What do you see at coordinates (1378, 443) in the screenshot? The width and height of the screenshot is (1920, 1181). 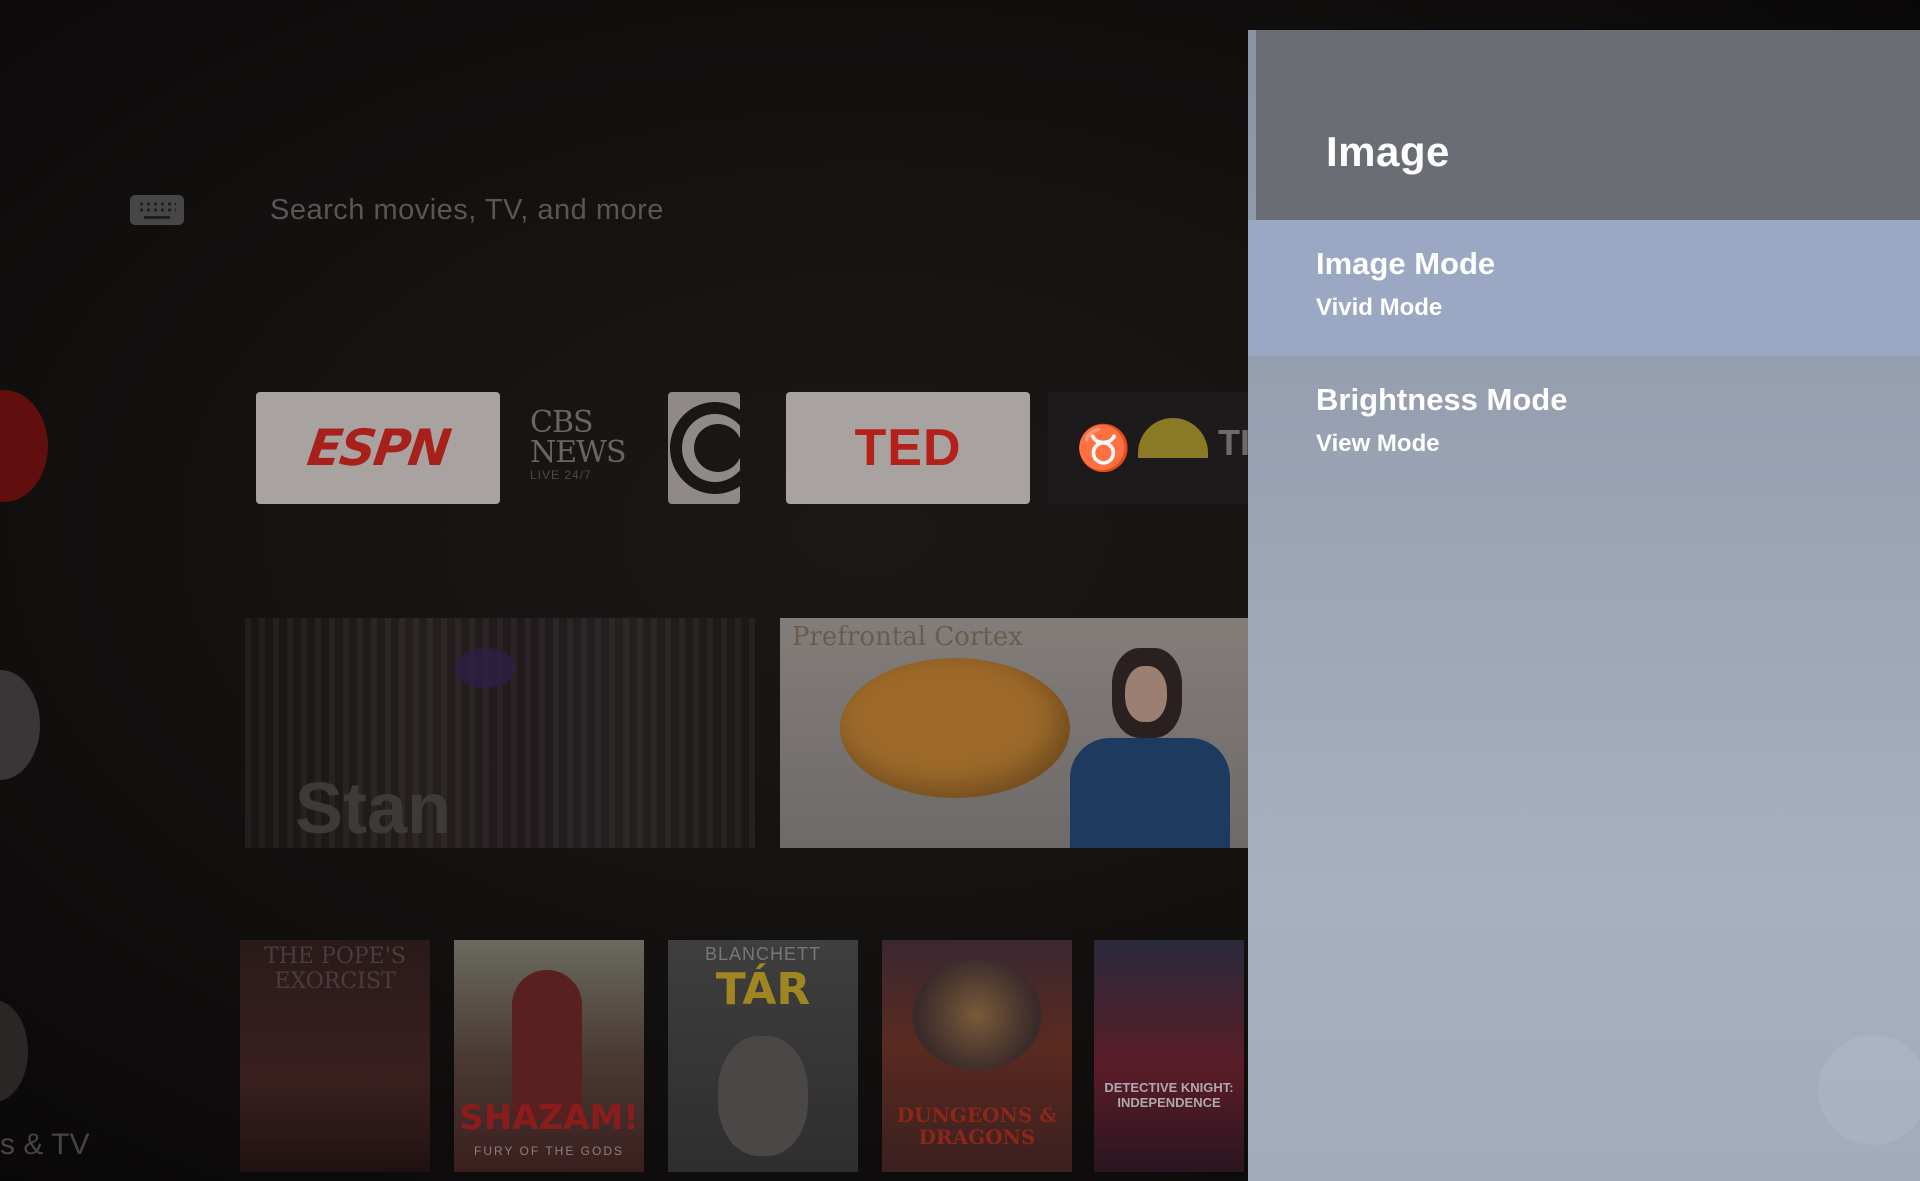 I see `menu-item-value: View Mode` at bounding box center [1378, 443].